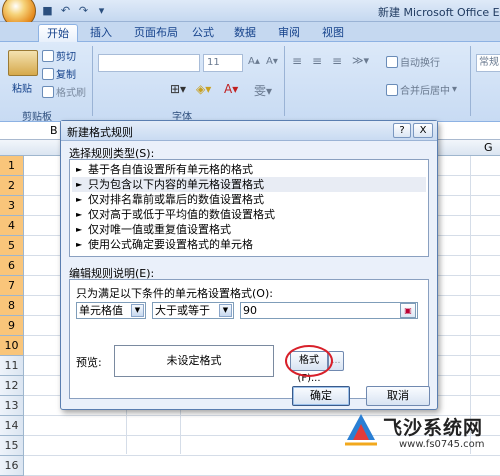 The image size is (500, 476). I want to click on list-item: ► 仅对高于或低于平均值的数值设置格式, so click(249, 214).